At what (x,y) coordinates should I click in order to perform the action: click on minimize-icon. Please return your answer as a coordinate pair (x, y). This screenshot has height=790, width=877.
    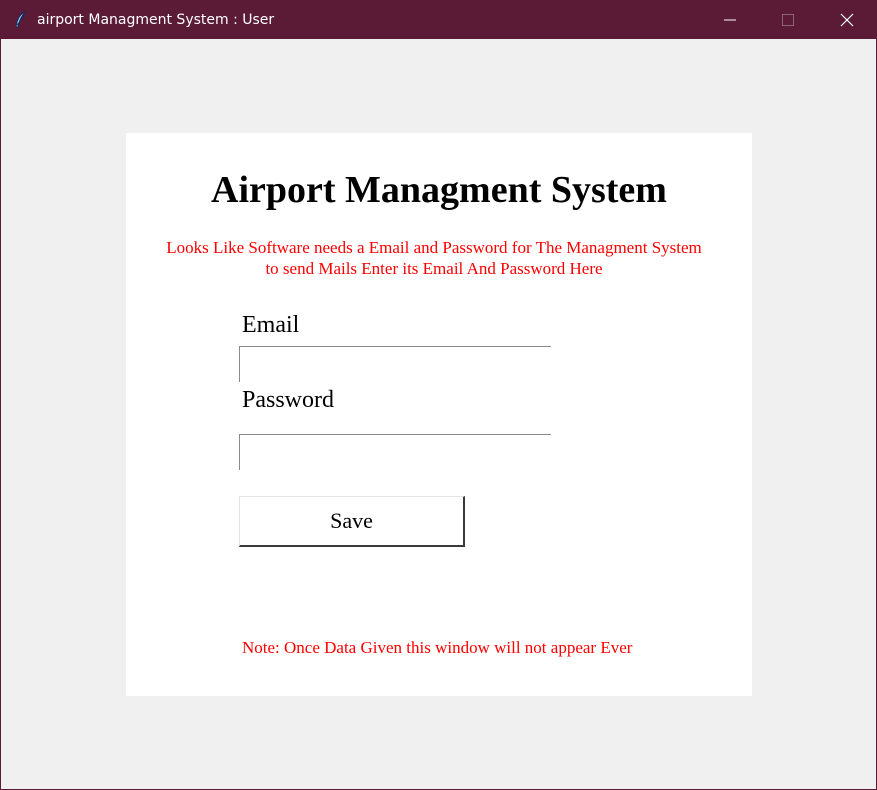
    Looking at the image, I should click on (730, 20).